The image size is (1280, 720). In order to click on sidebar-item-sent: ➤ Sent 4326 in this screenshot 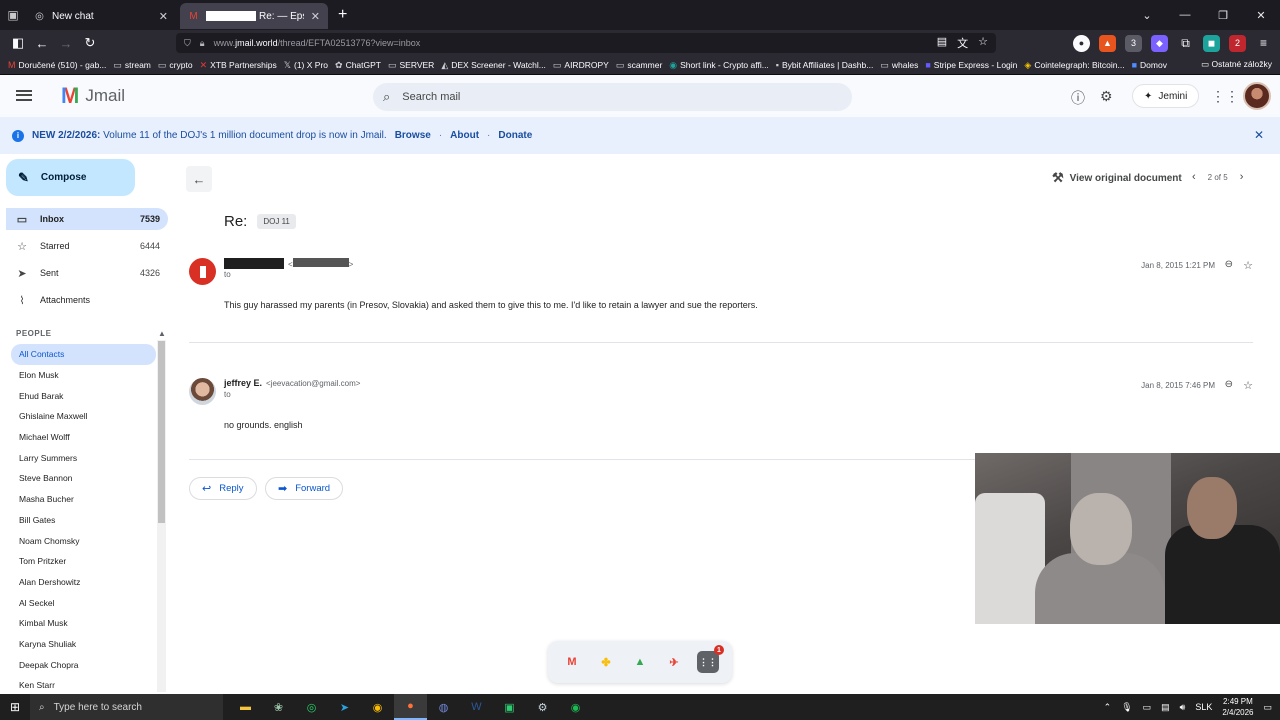, I will do `click(87, 273)`.